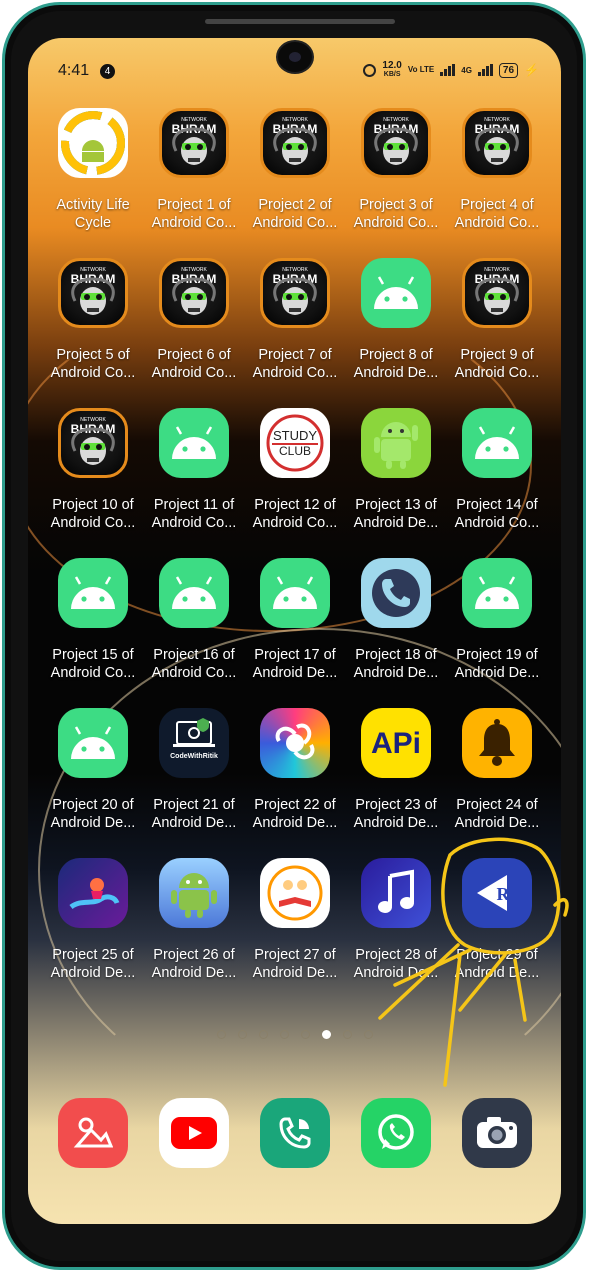  I want to click on codewithritik-icon: CodeWithRitik, so click(194, 743).